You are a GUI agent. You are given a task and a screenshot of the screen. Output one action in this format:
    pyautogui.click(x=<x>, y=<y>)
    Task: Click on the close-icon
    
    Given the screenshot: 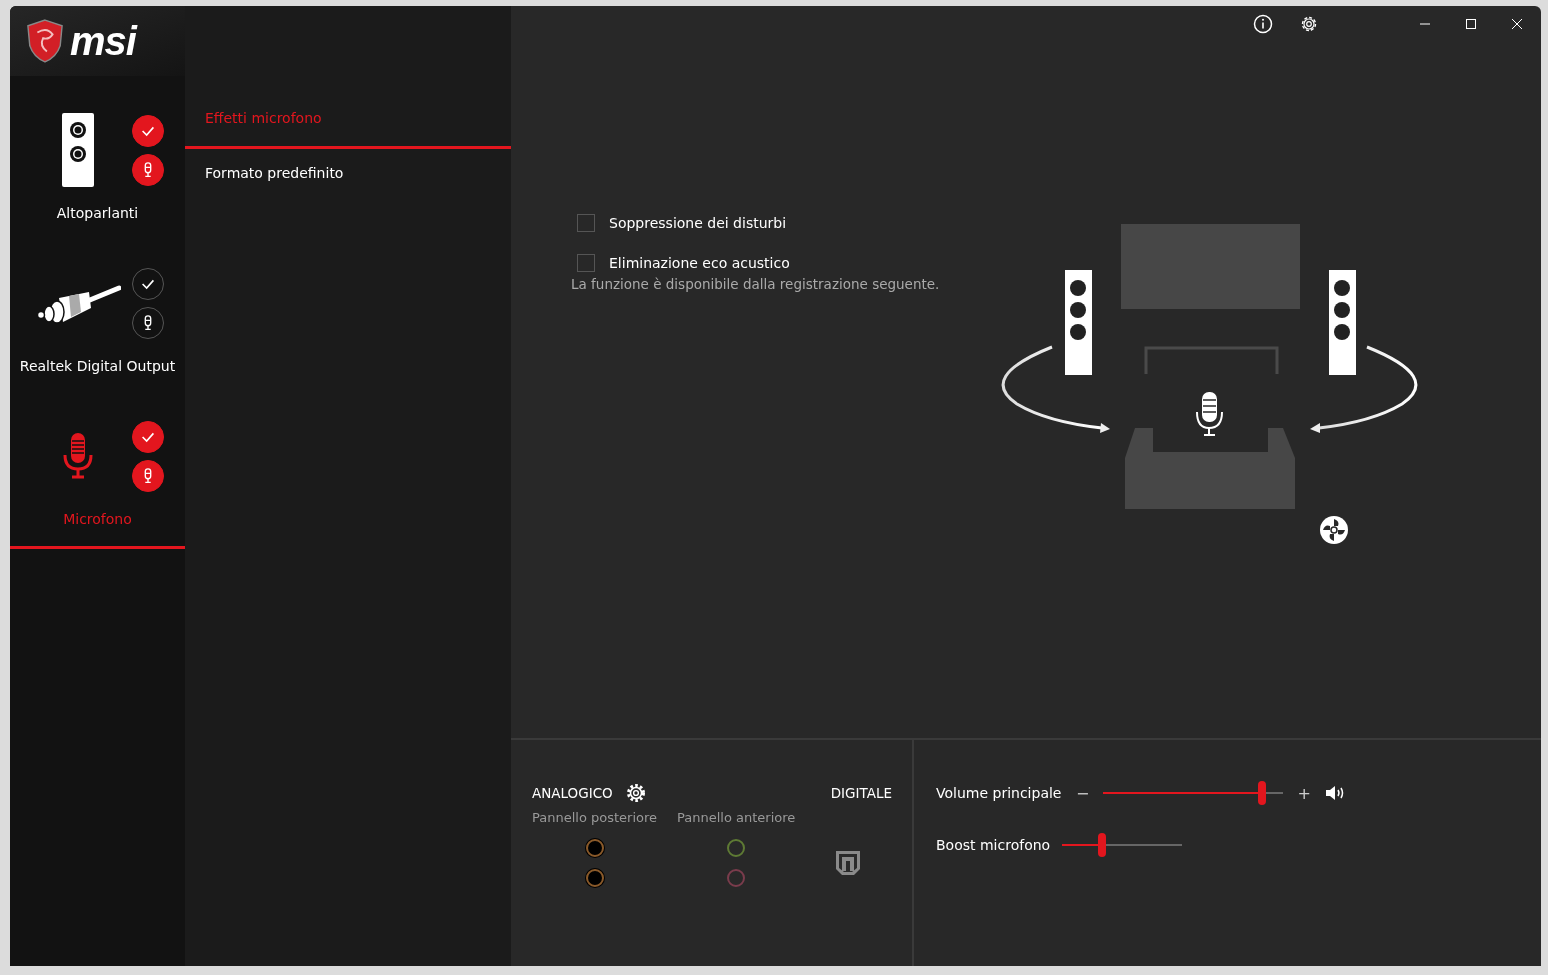 What is the action you would take?
    pyautogui.click(x=1517, y=24)
    